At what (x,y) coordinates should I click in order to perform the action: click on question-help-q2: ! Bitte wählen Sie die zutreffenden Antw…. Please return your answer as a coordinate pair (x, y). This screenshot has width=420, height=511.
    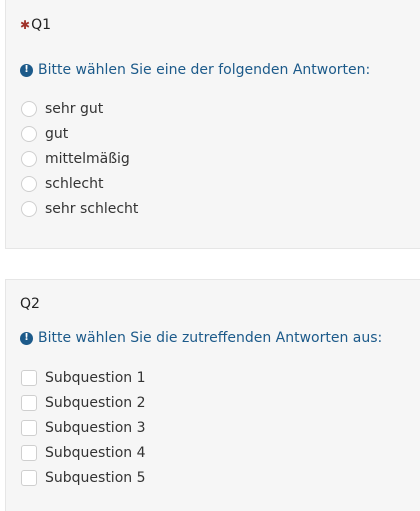
    Looking at the image, I should click on (201, 338).